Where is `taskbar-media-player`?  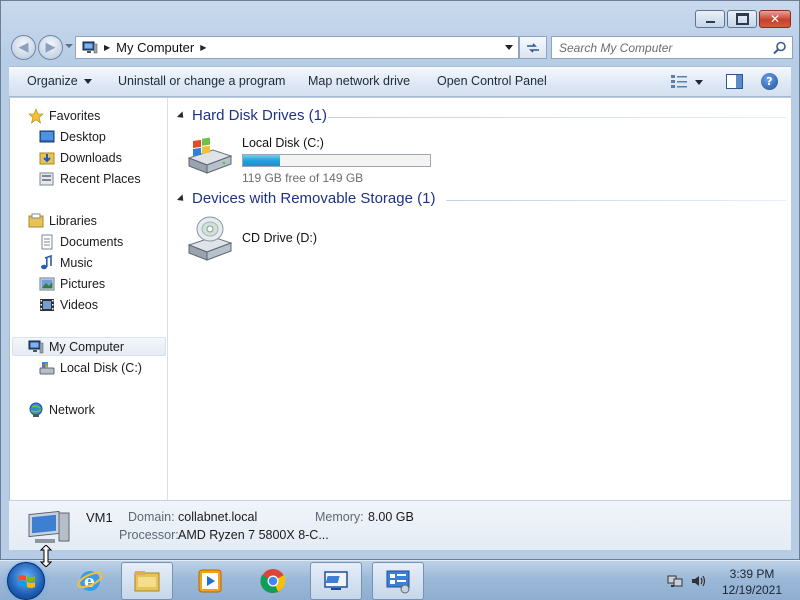
taskbar-media-player is located at coordinates (210, 581).